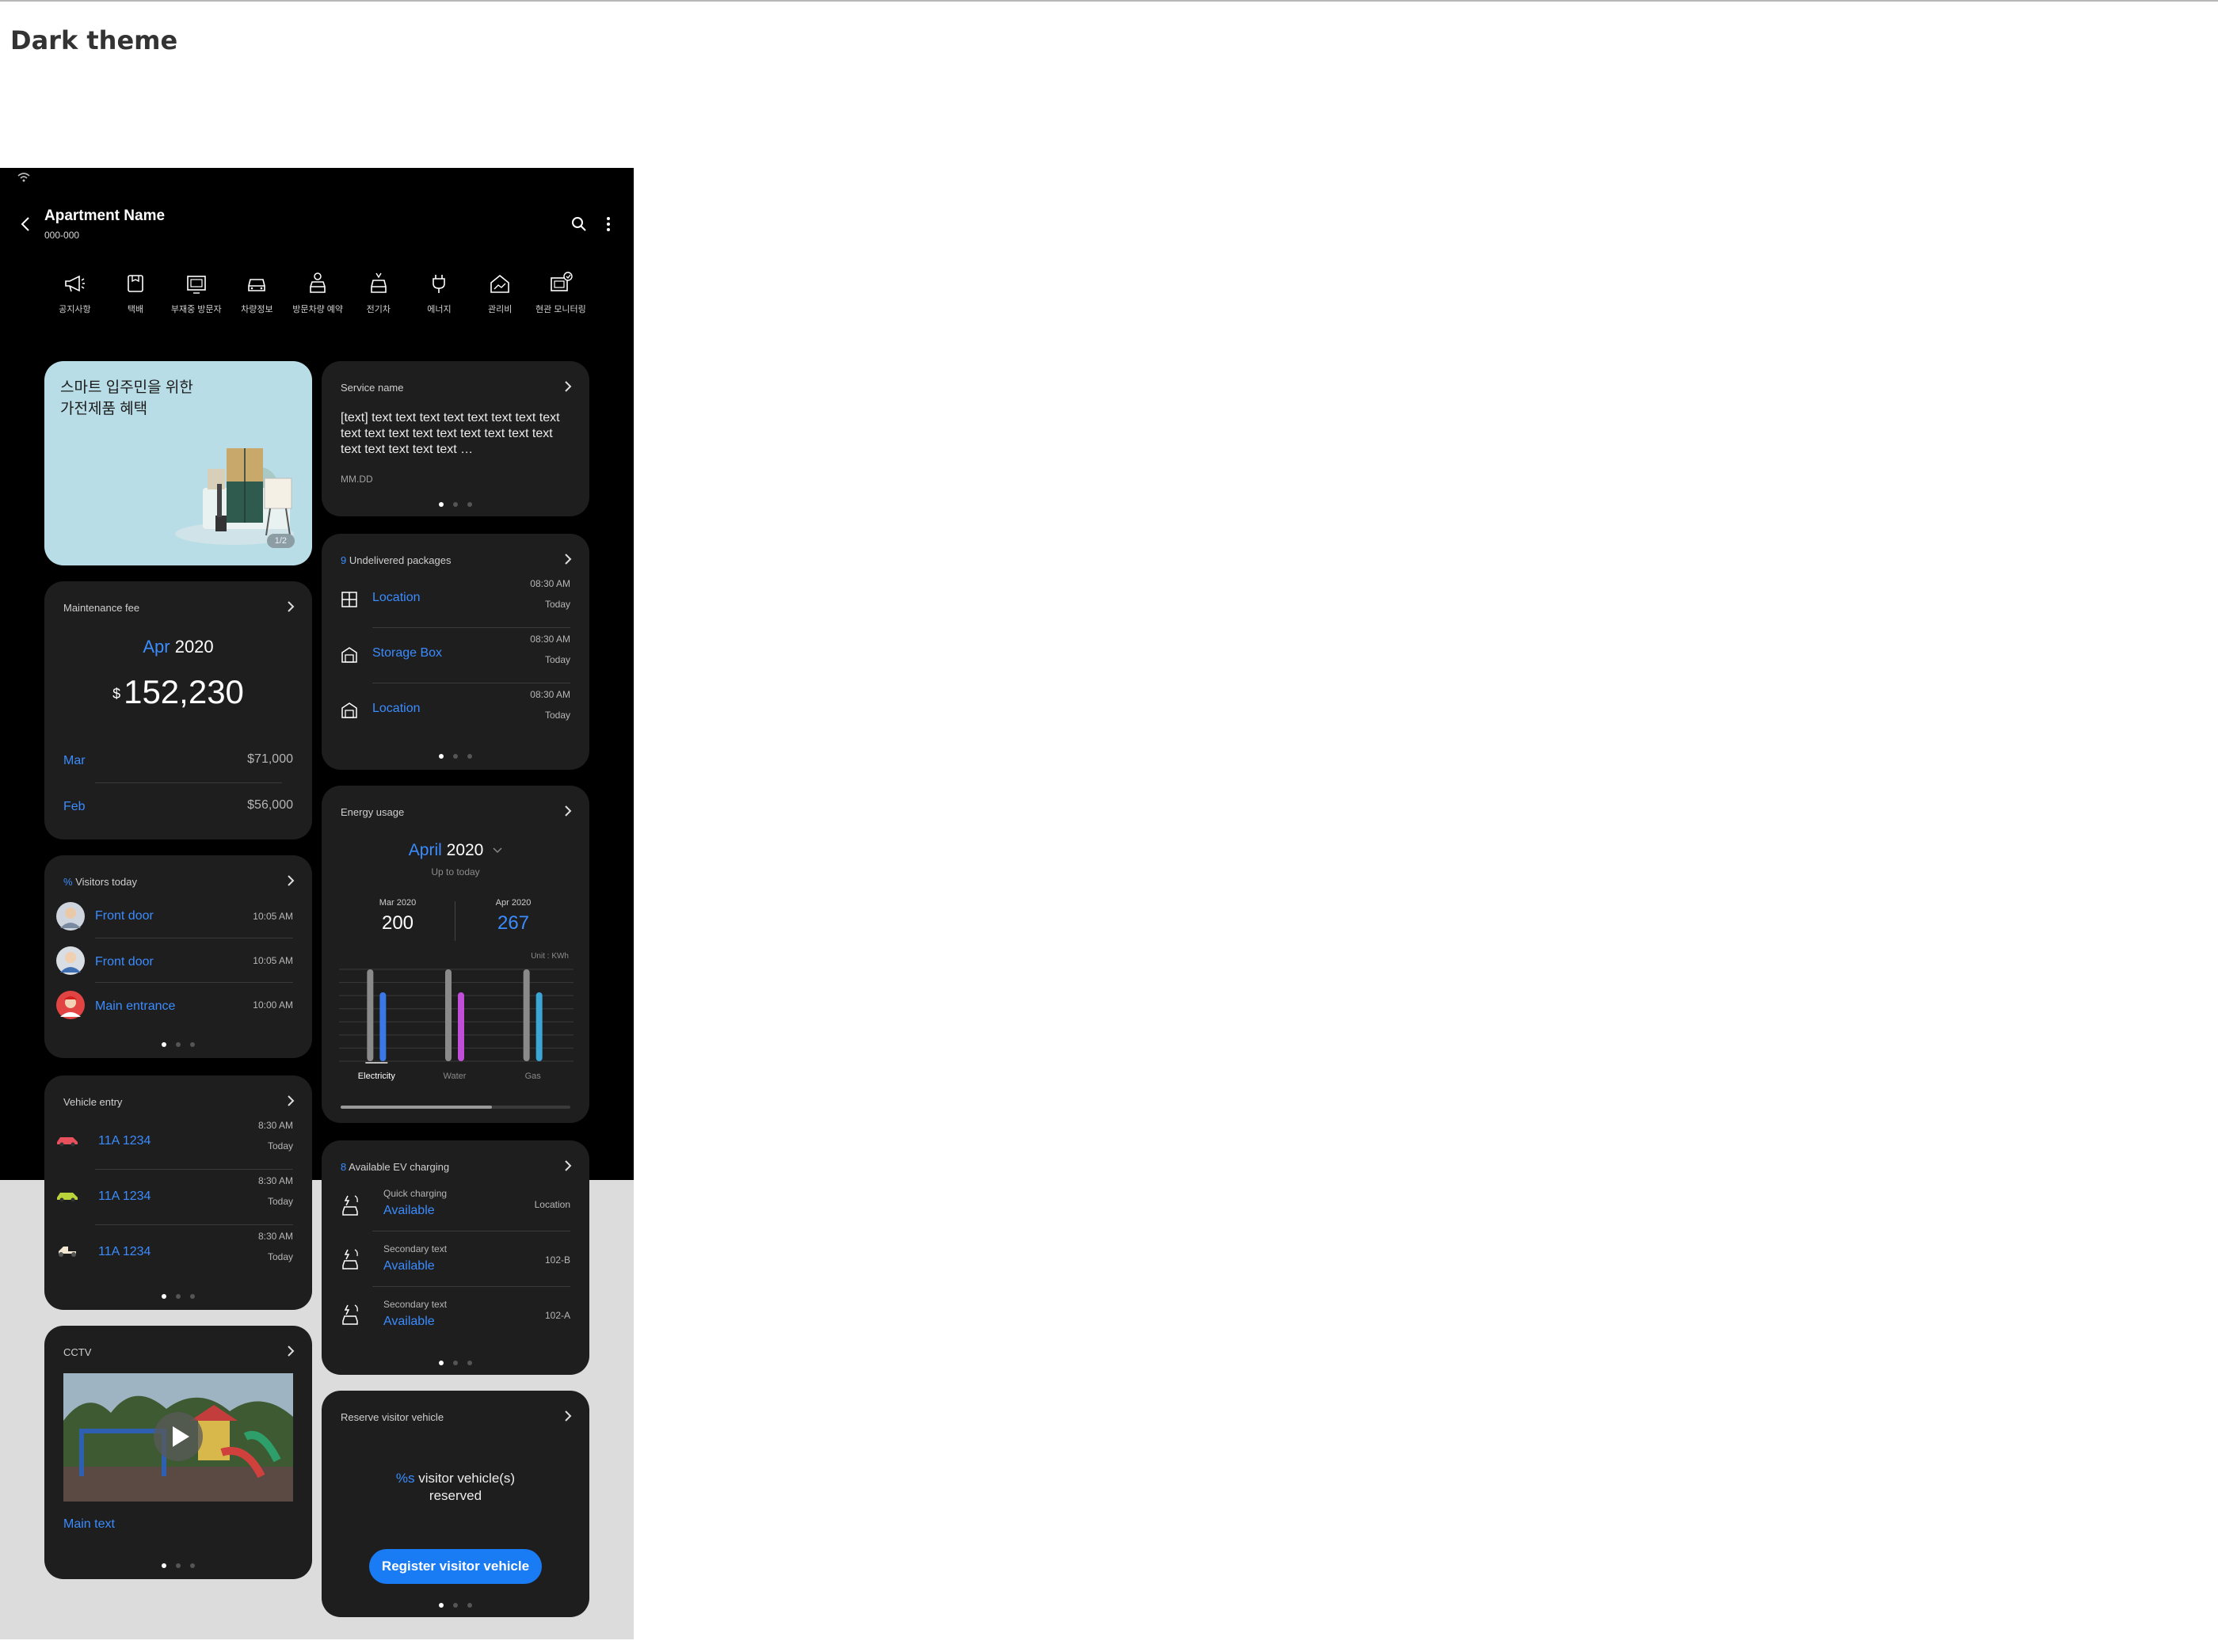 The image size is (2218, 1652). What do you see at coordinates (135, 298) in the screenshot?
I see `quick-package: 택배` at bounding box center [135, 298].